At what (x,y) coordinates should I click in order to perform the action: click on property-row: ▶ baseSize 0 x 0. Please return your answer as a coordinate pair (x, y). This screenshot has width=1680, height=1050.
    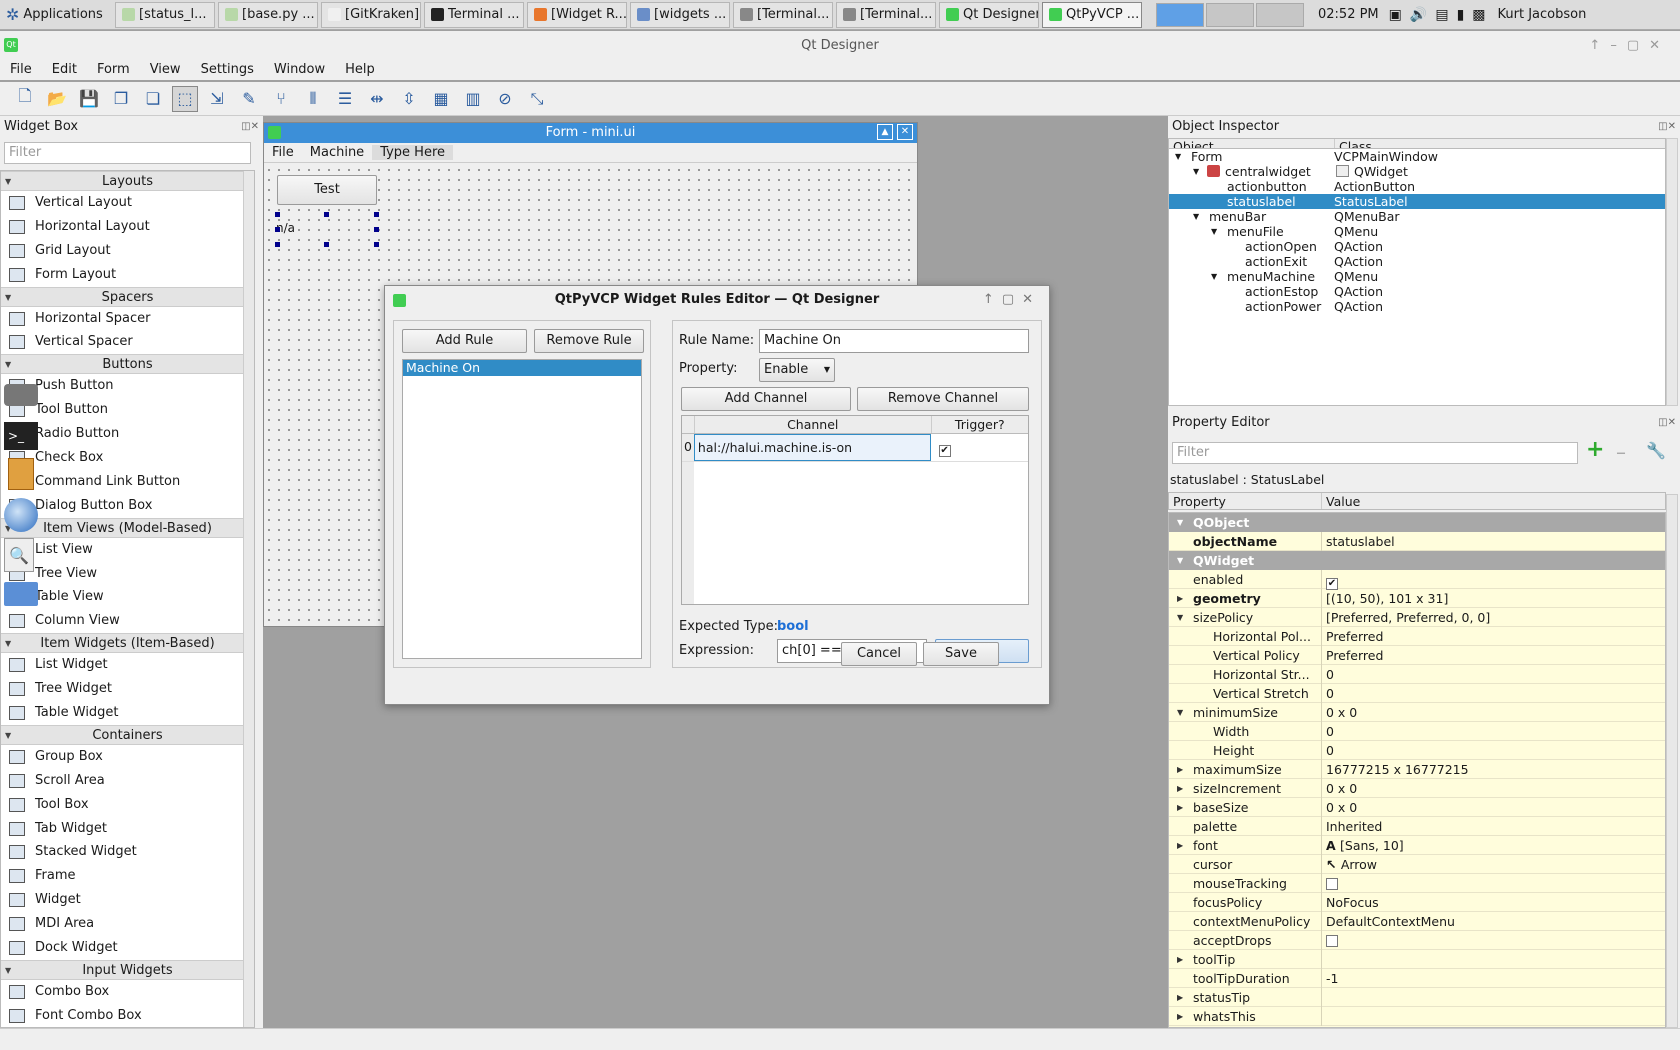
    Looking at the image, I should click on (1417, 807).